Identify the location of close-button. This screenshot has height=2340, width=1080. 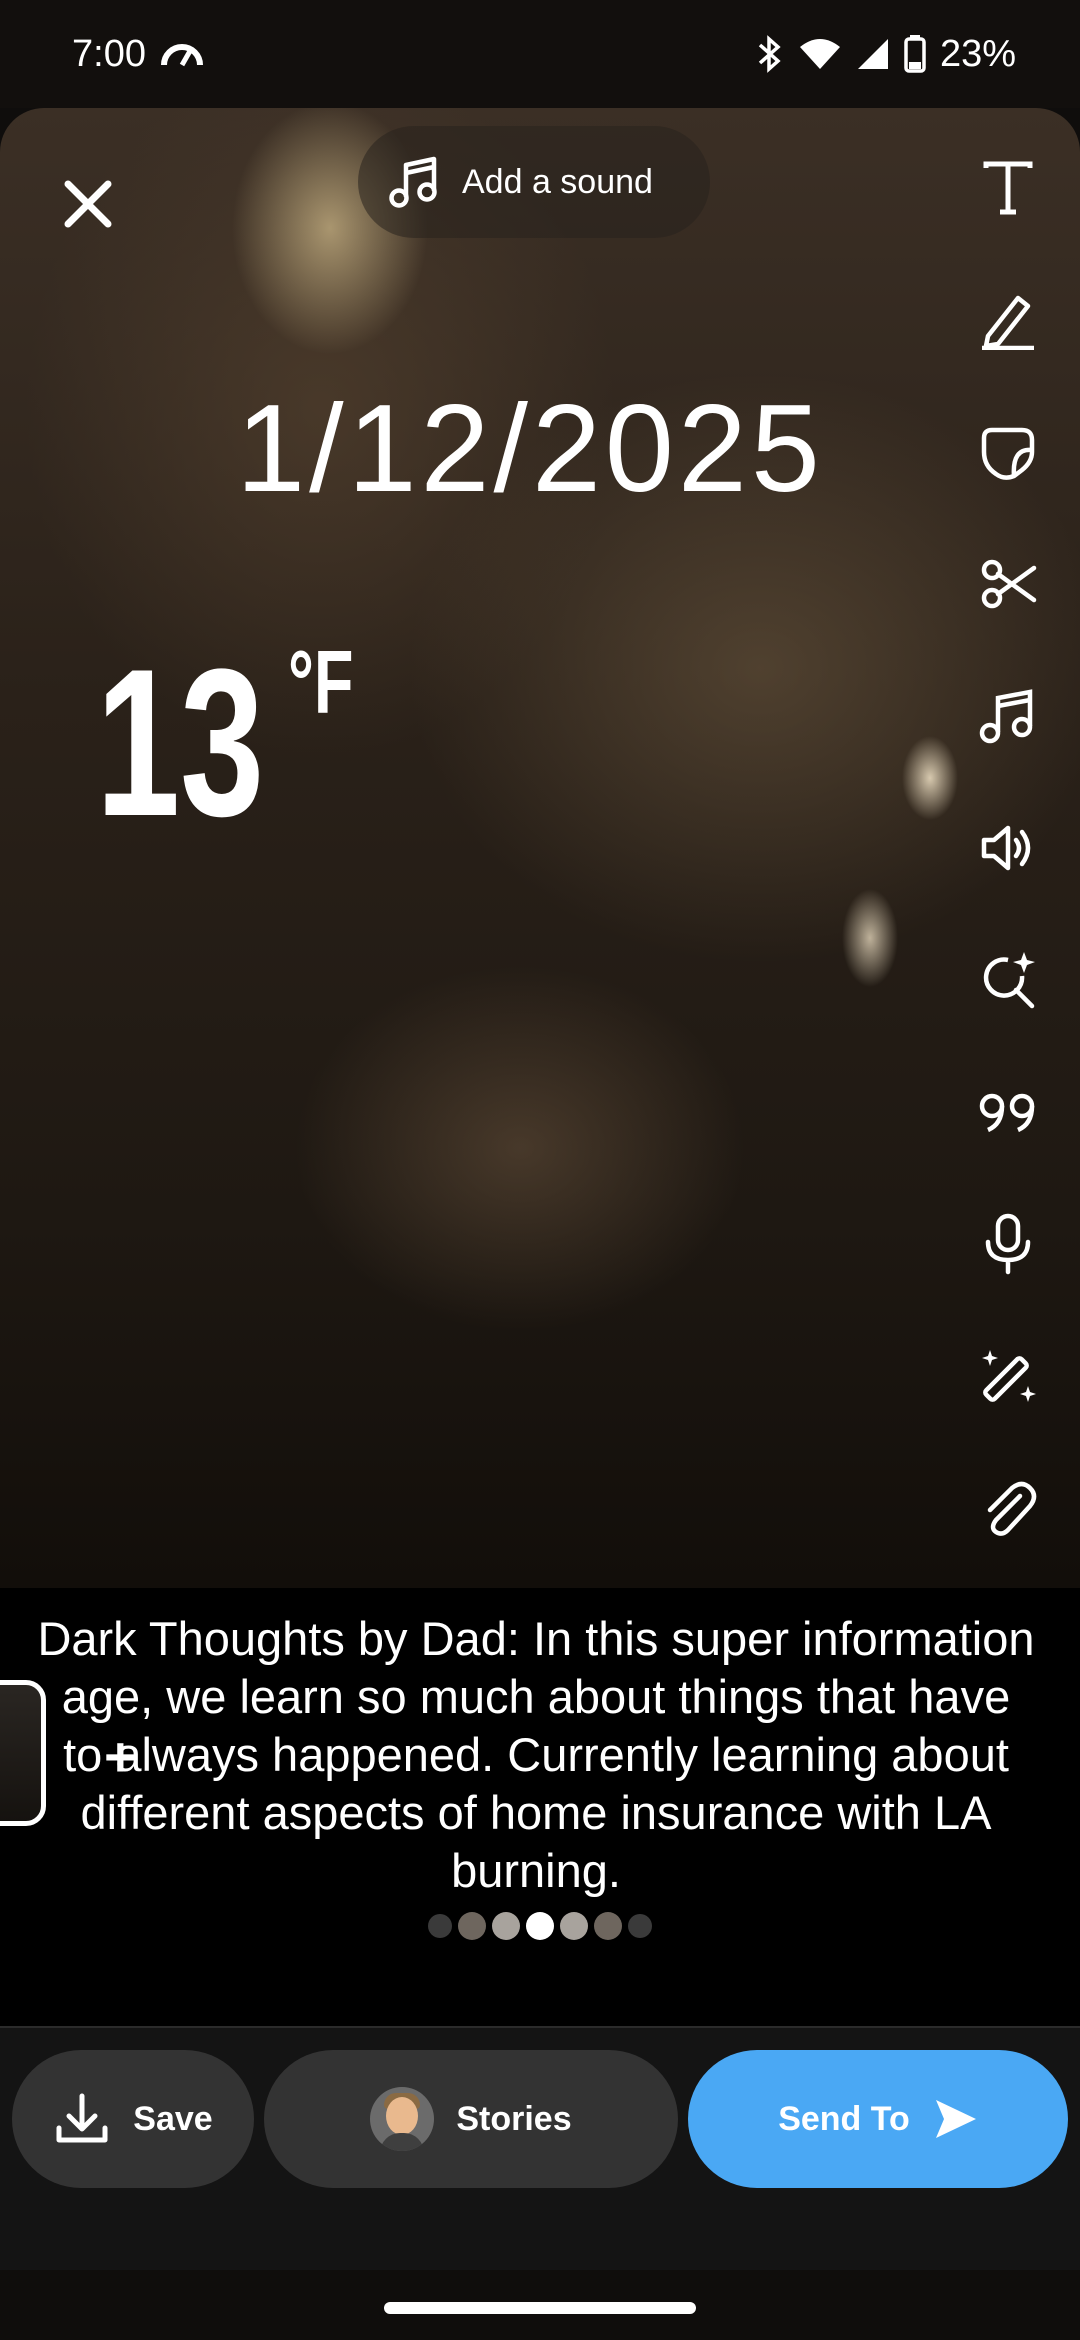
(88, 204).